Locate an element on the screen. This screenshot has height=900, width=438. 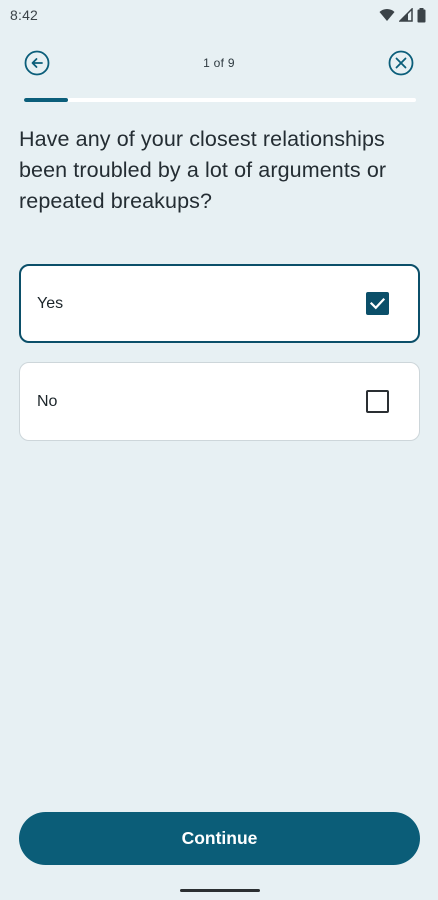
status-bar: 8:42 is located at coordinates (219, 15).